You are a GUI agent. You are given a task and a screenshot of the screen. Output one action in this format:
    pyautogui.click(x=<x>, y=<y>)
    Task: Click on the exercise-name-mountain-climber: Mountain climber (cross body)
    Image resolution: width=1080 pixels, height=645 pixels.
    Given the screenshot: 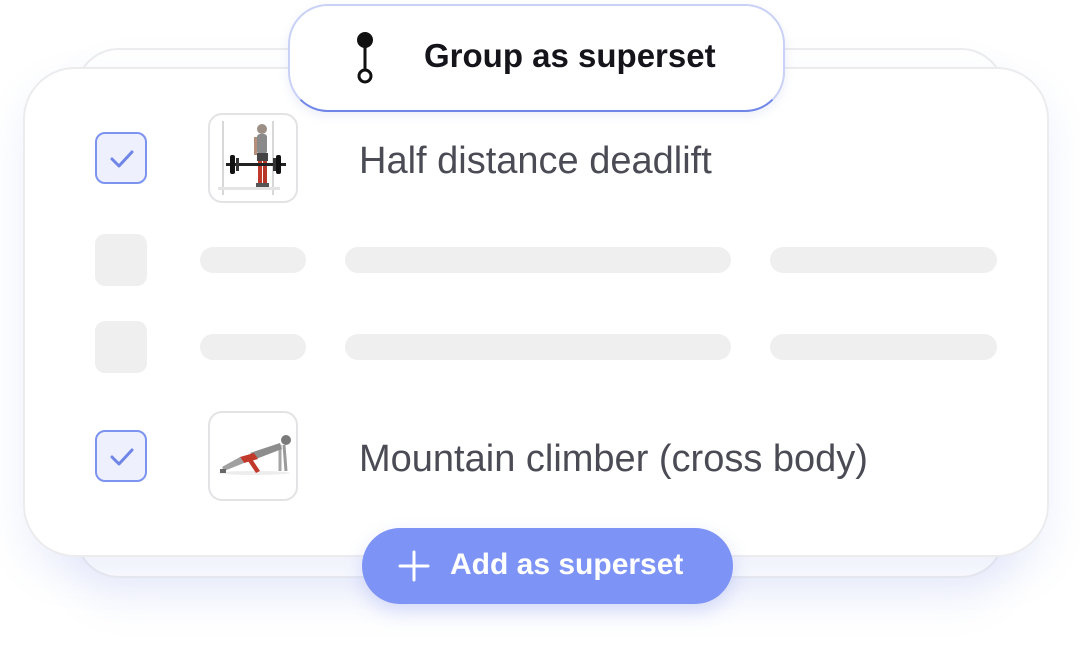 What is the action you would take?
    pyautogui.click(x=613, y=459)
    